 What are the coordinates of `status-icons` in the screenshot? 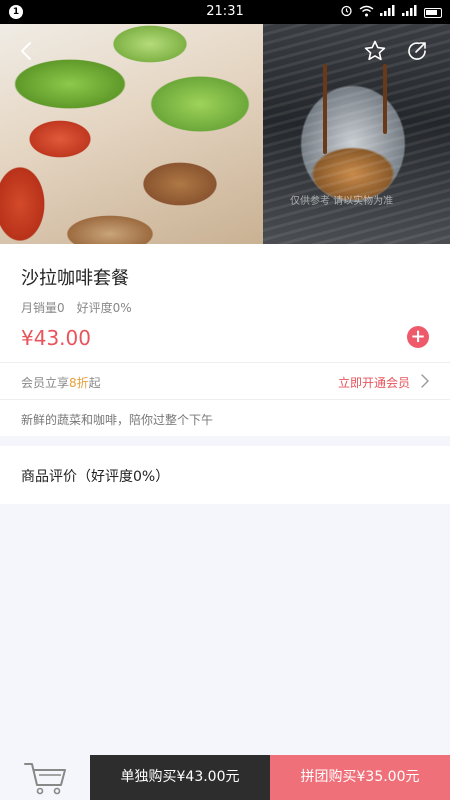 It's located at (391, 12).